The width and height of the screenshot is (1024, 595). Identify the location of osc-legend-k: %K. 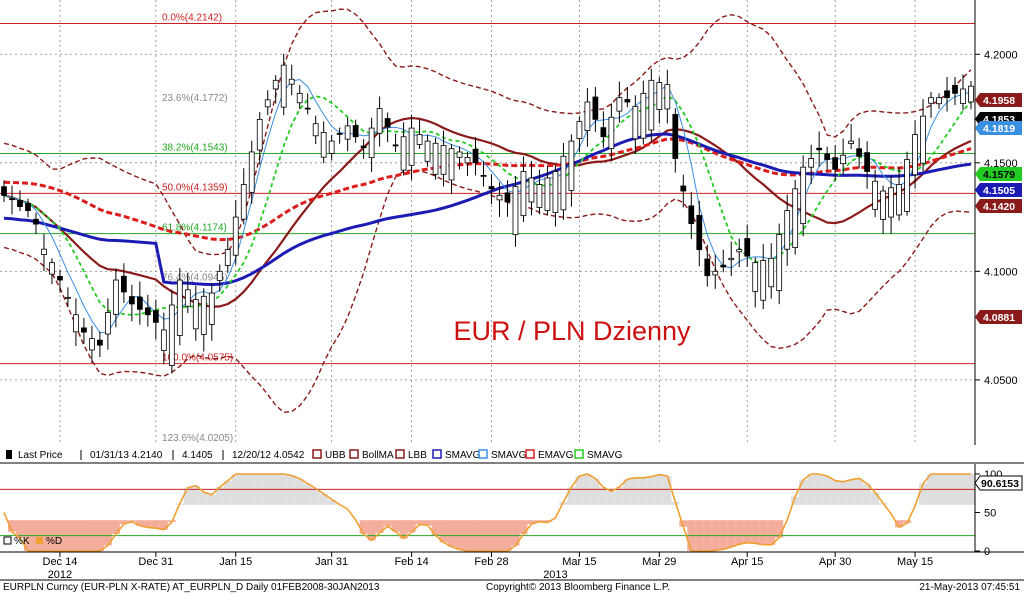
(22, 541).